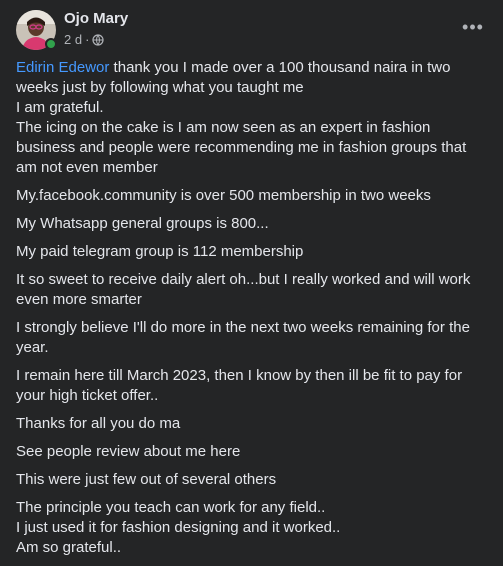 The width and height of the screenshot is (503, 566). Describe the element at coordinates (60, 107) in the screenshot. I see `text-line: I am grateful.` at that location.